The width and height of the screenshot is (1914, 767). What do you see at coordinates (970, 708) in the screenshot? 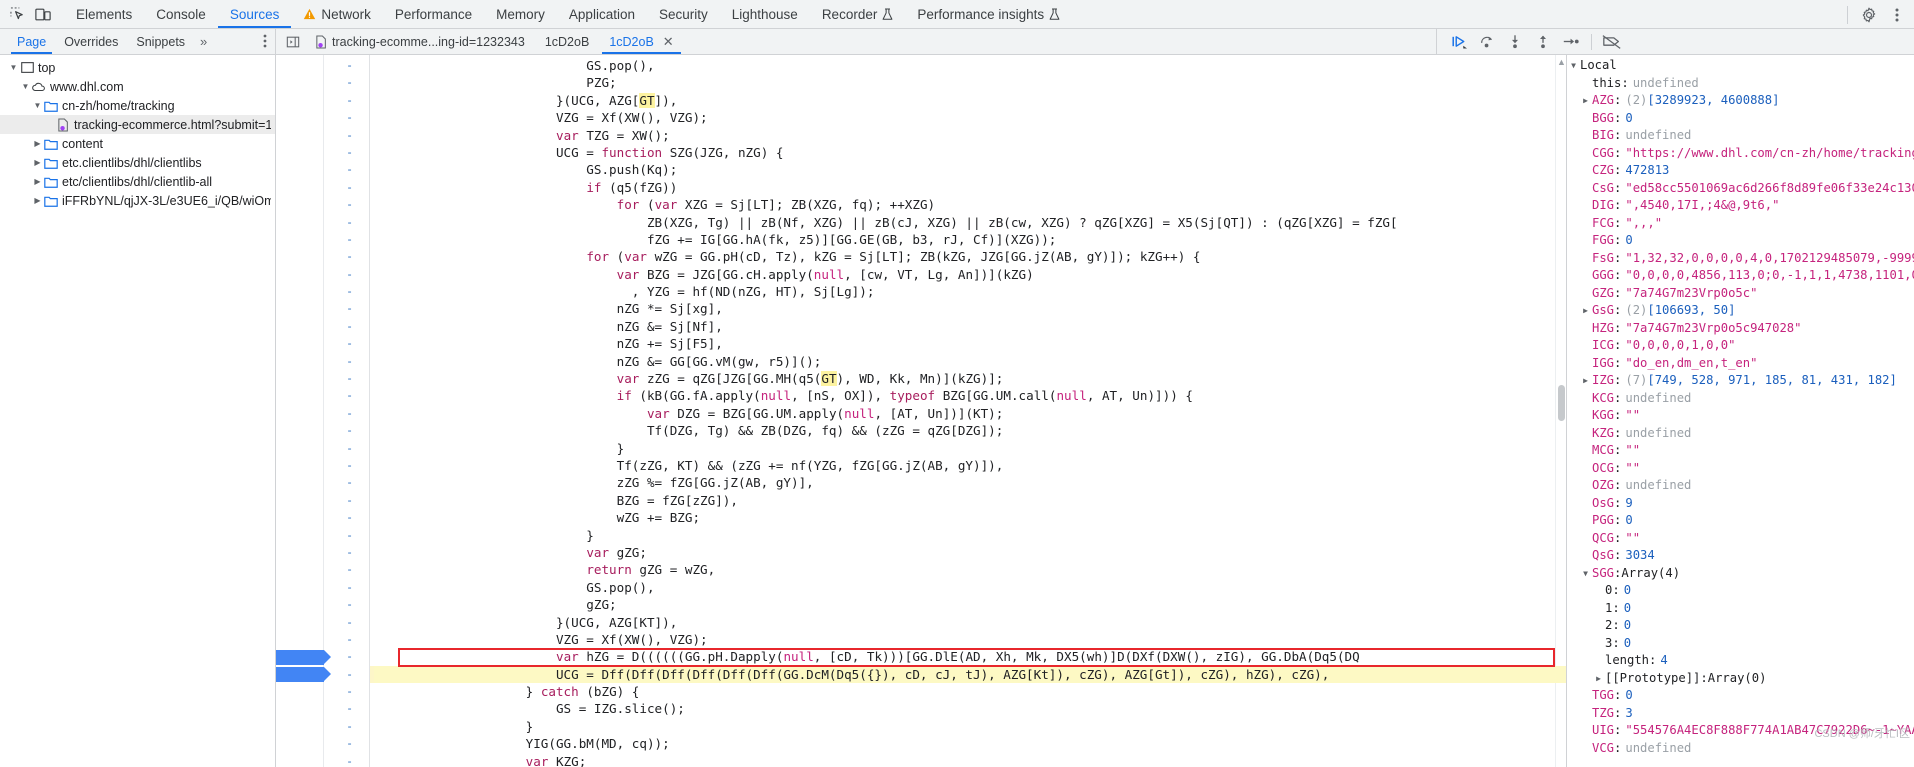
I see `code-line: GS = IZG.slice();` at bounding box center [970, 708].